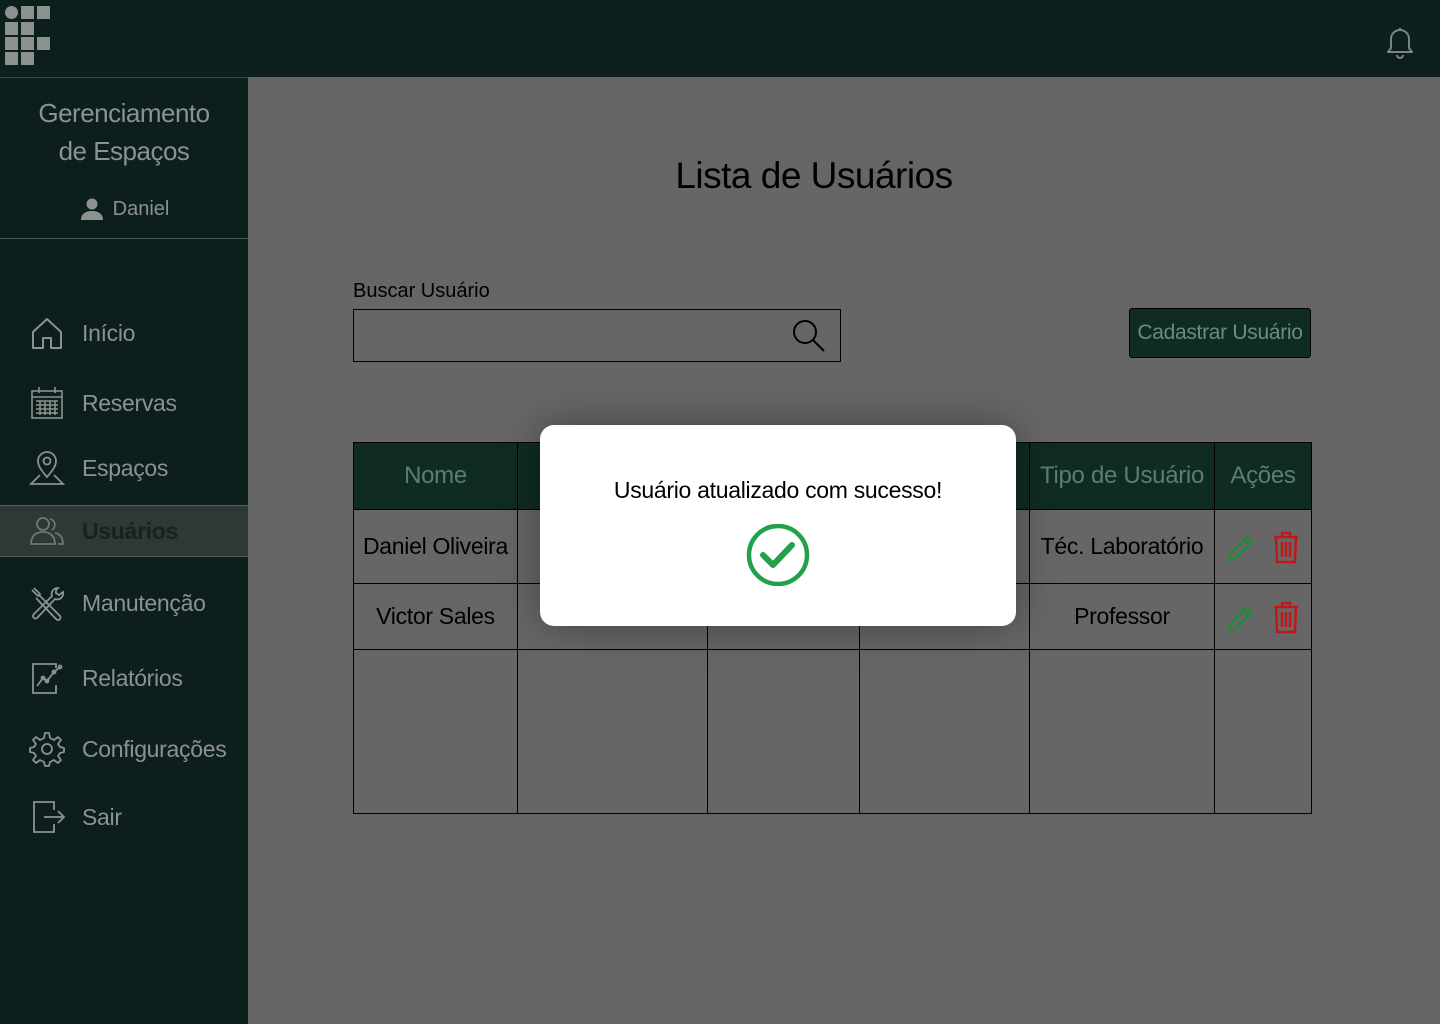 This screenshot has width=1440, height=1024. I want to click on user-icon, so click(91, 209).